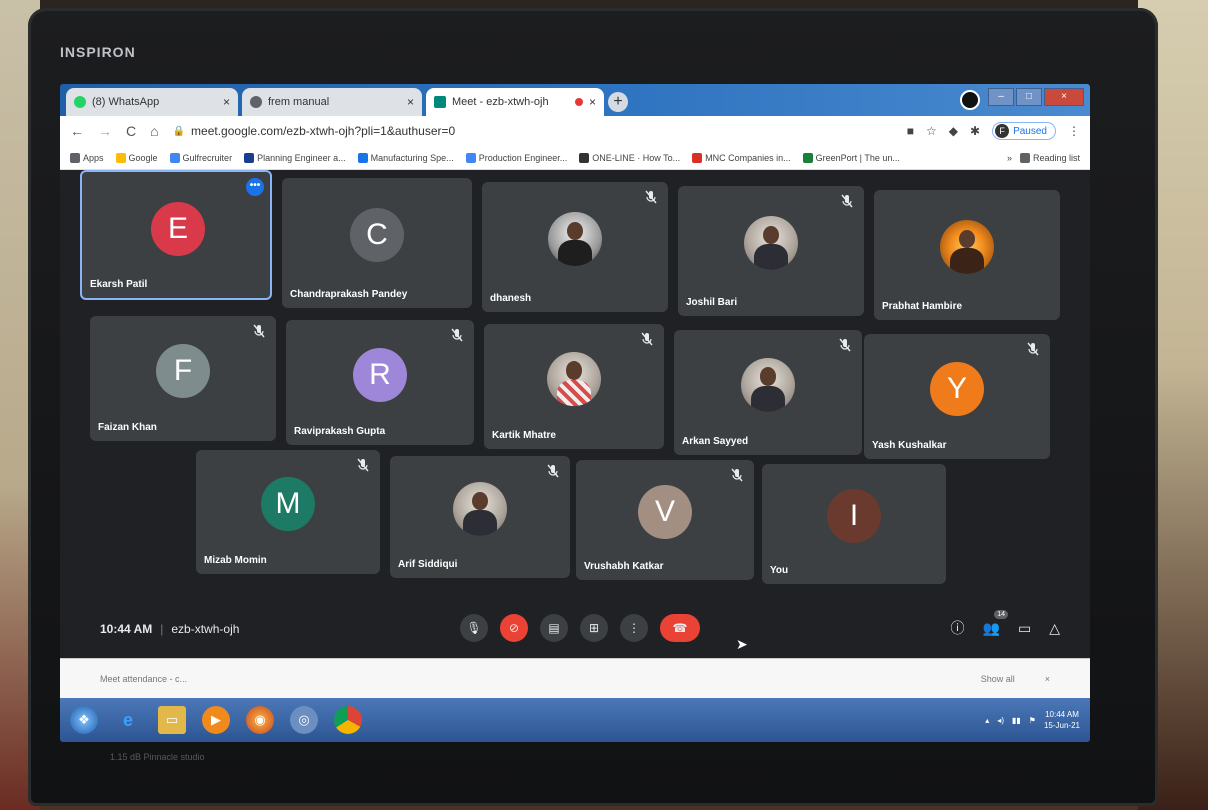 This screenshot has height=810, width=1208. I want to click on participant-name: dhanesh, so click(511, 298).